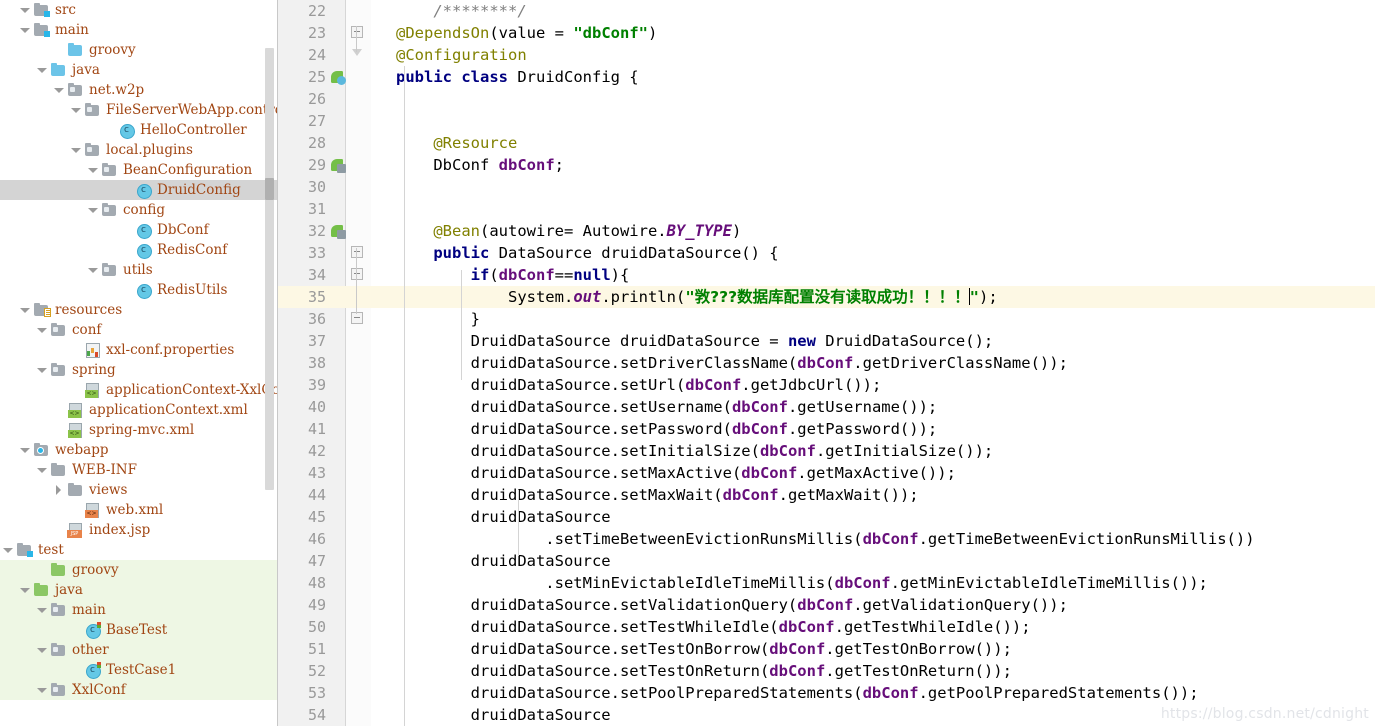 Image resolution: width=1375 pixels, height=726 pixels. Describe the element at coordinates (826, 33) in the screenshot. I see `code-line-23: 23 @DependsOn(value = "dbConf")` at that location.